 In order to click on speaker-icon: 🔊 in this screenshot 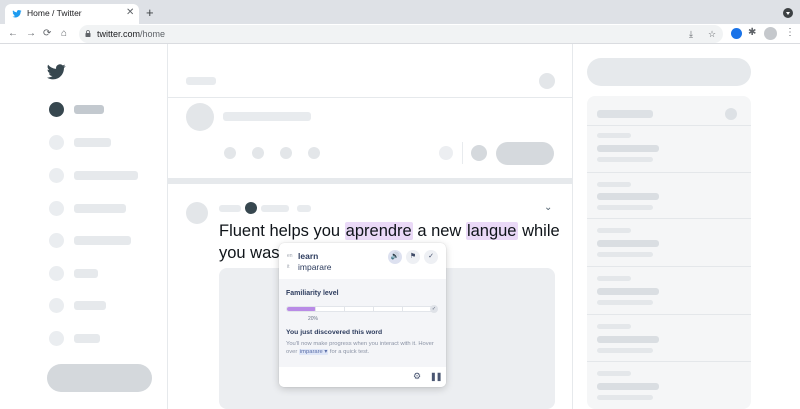, I will do `click(395, 257)`.